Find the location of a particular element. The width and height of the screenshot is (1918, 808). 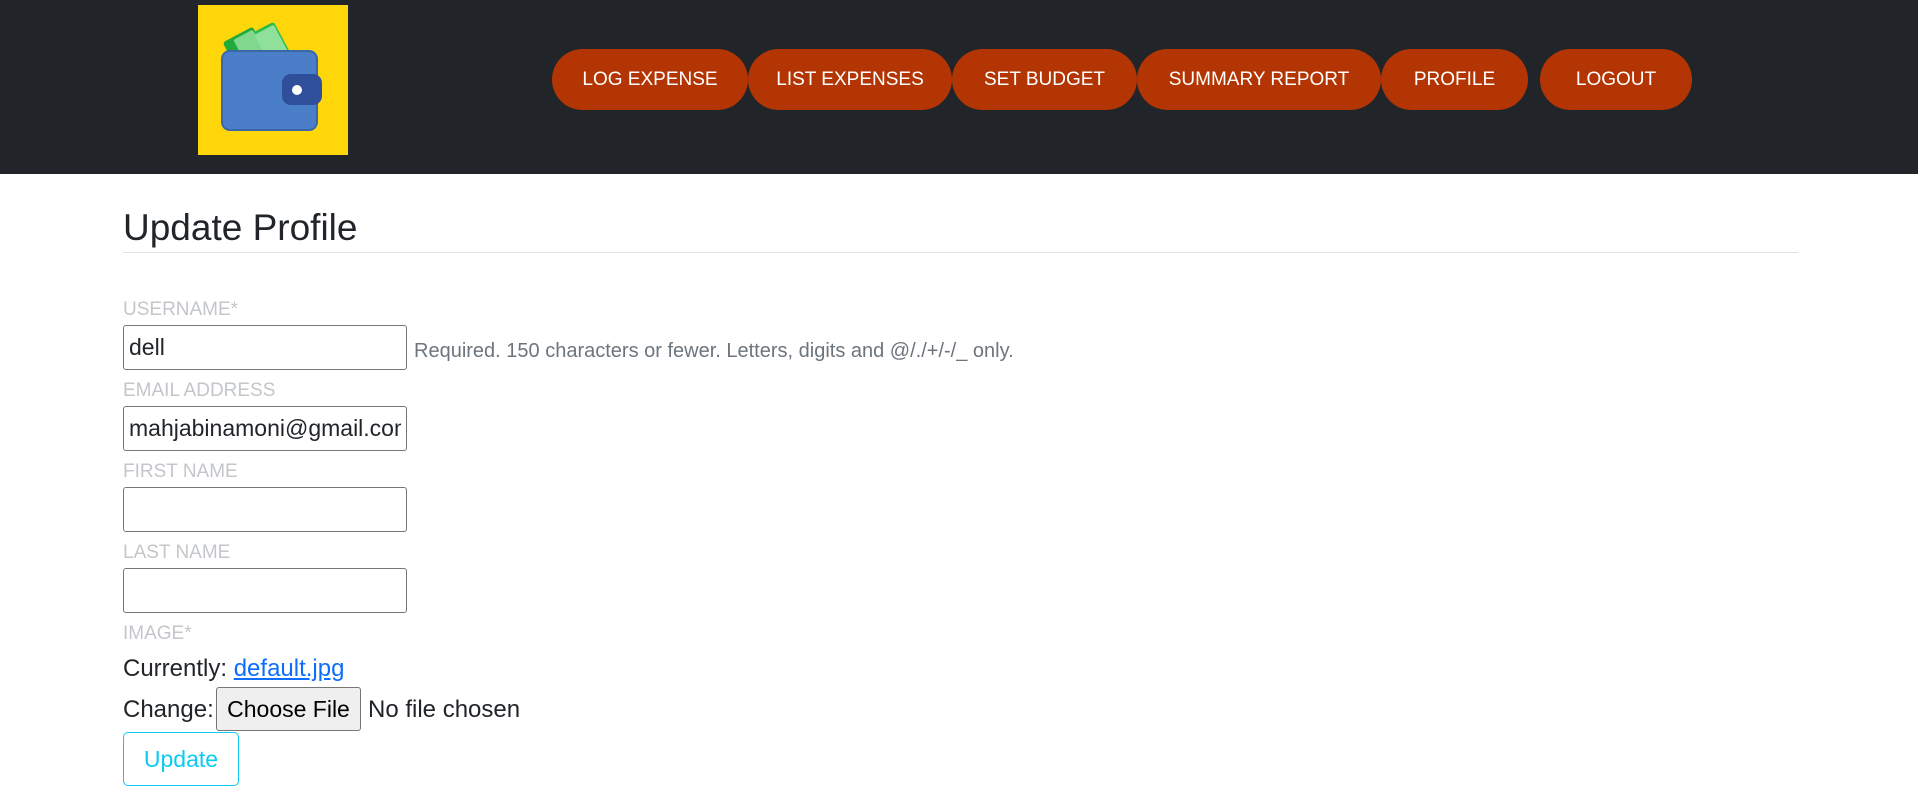

current-image-row: Currently: default.jpg is located at coordinates (233, 669).